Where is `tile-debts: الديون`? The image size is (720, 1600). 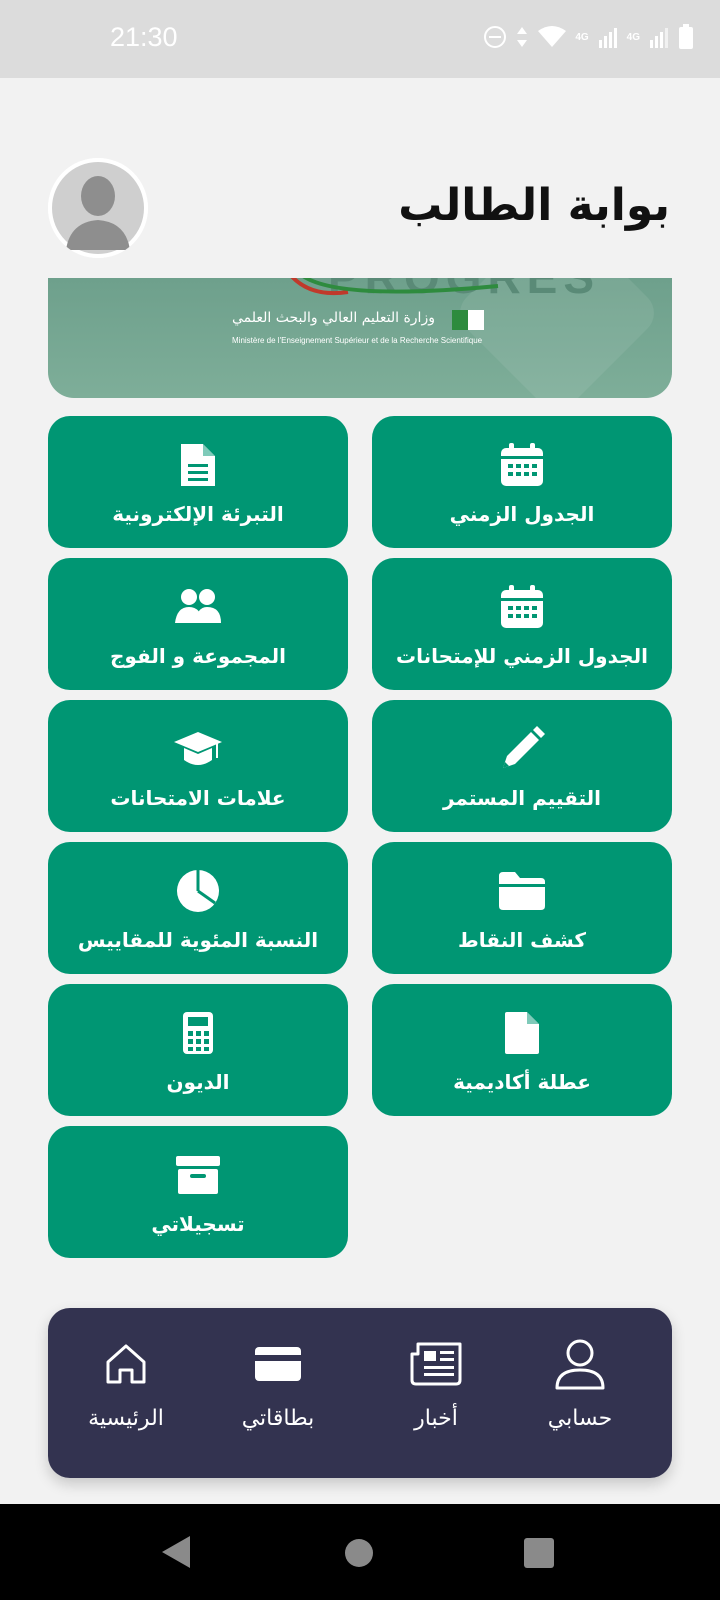 tile-debts: الديون is located at coordinates (198, 1050).